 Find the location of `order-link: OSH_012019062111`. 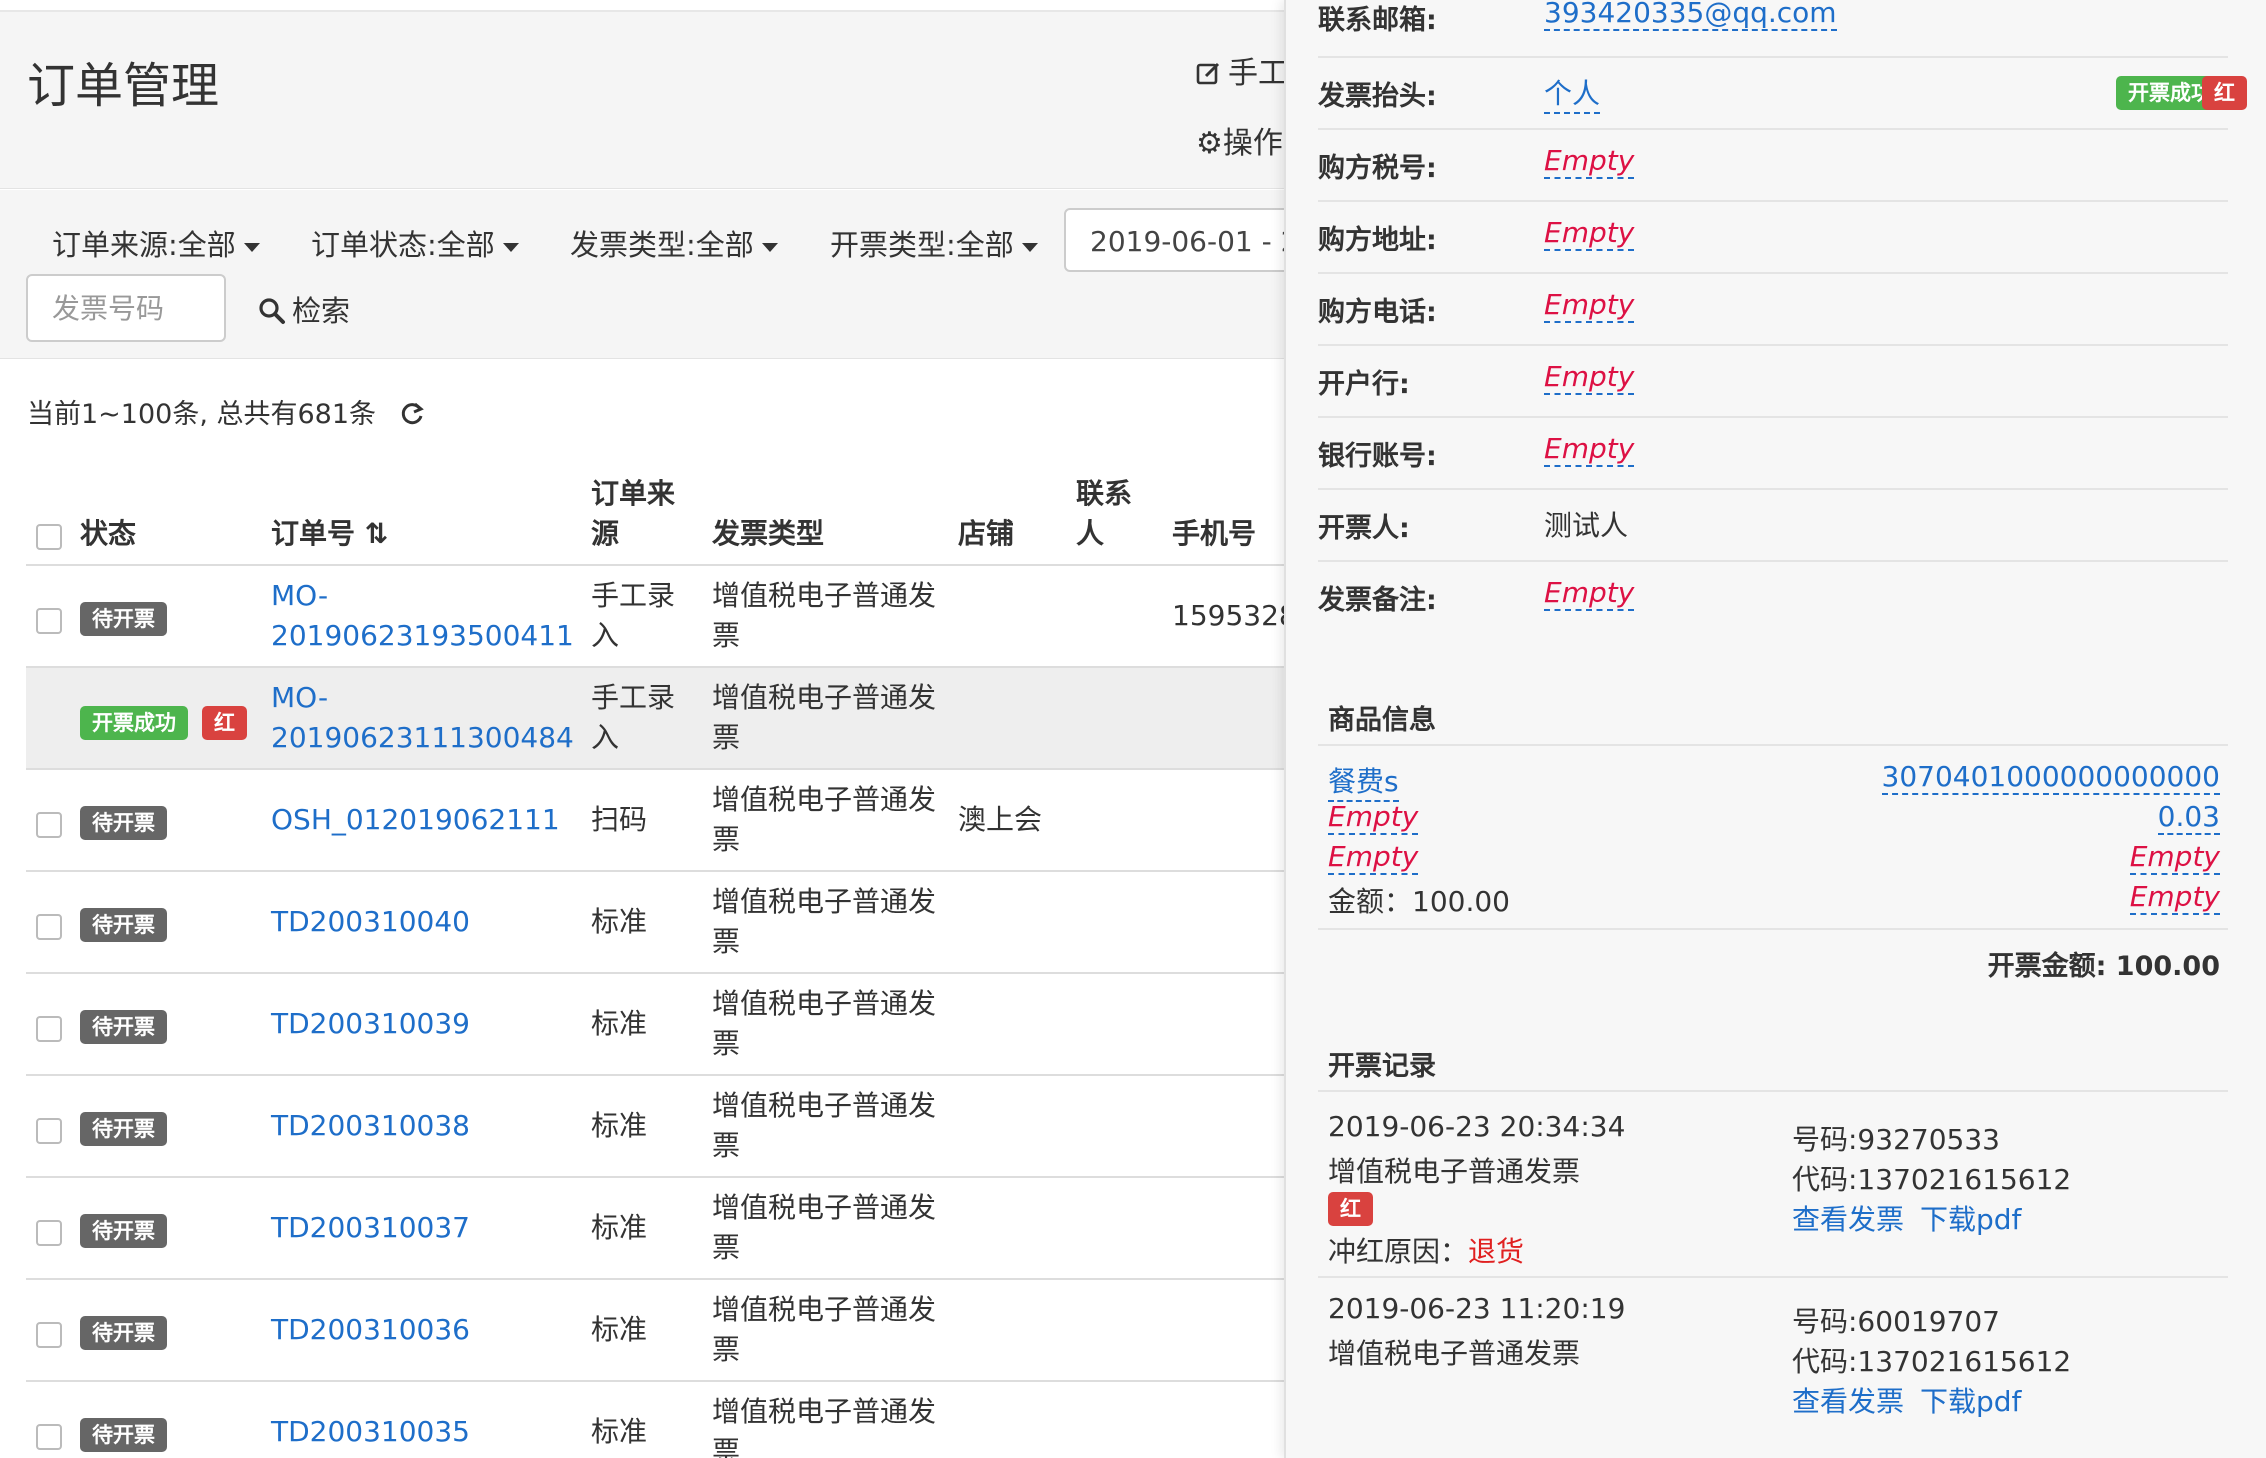

order-link: OSH_012019062111 is located at coordinates (415, 820).